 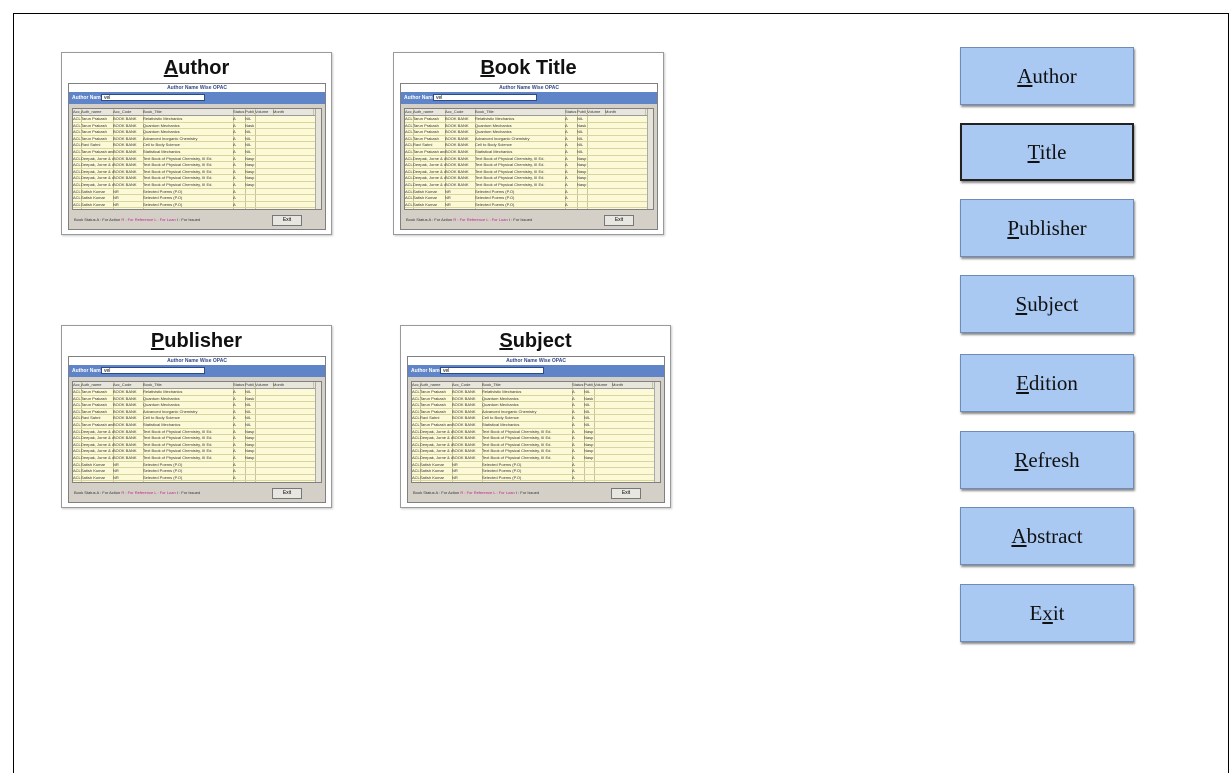 What do you see at coordinates (1033, 152) in the screenshot?
I see `button-label-hotkey: T` at bounding box center [1033, 152].